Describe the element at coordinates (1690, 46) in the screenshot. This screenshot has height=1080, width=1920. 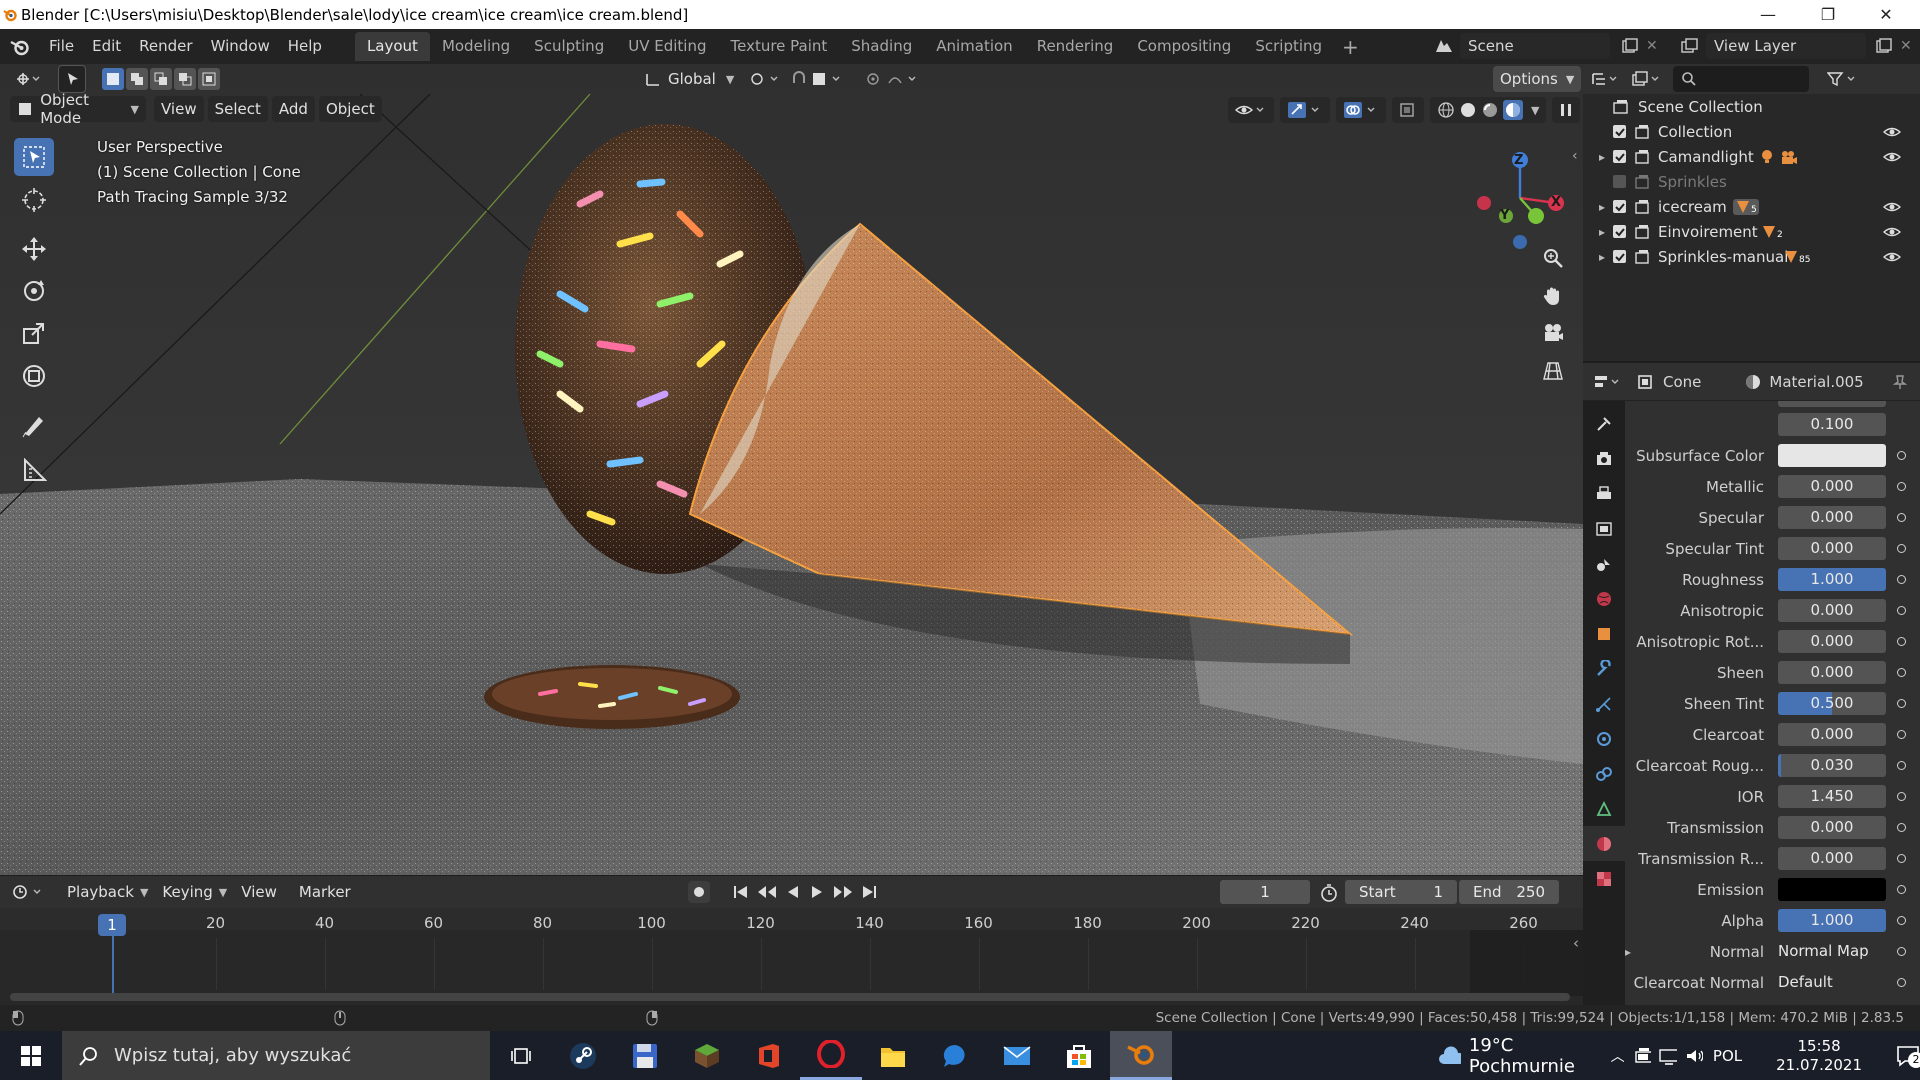
I see `view-layer-icon` at that location.